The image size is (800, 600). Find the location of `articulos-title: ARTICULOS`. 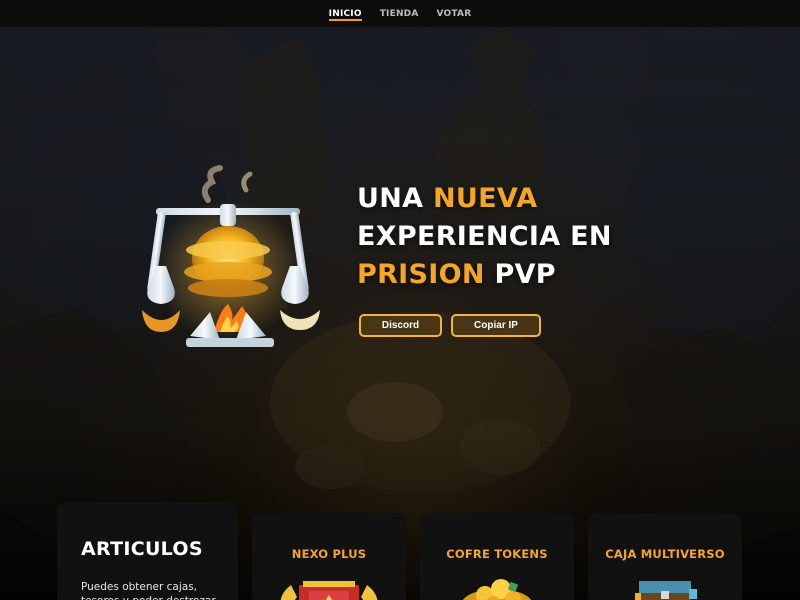

articulos-title: ARTICULOS is located at coordinates (142, 549).